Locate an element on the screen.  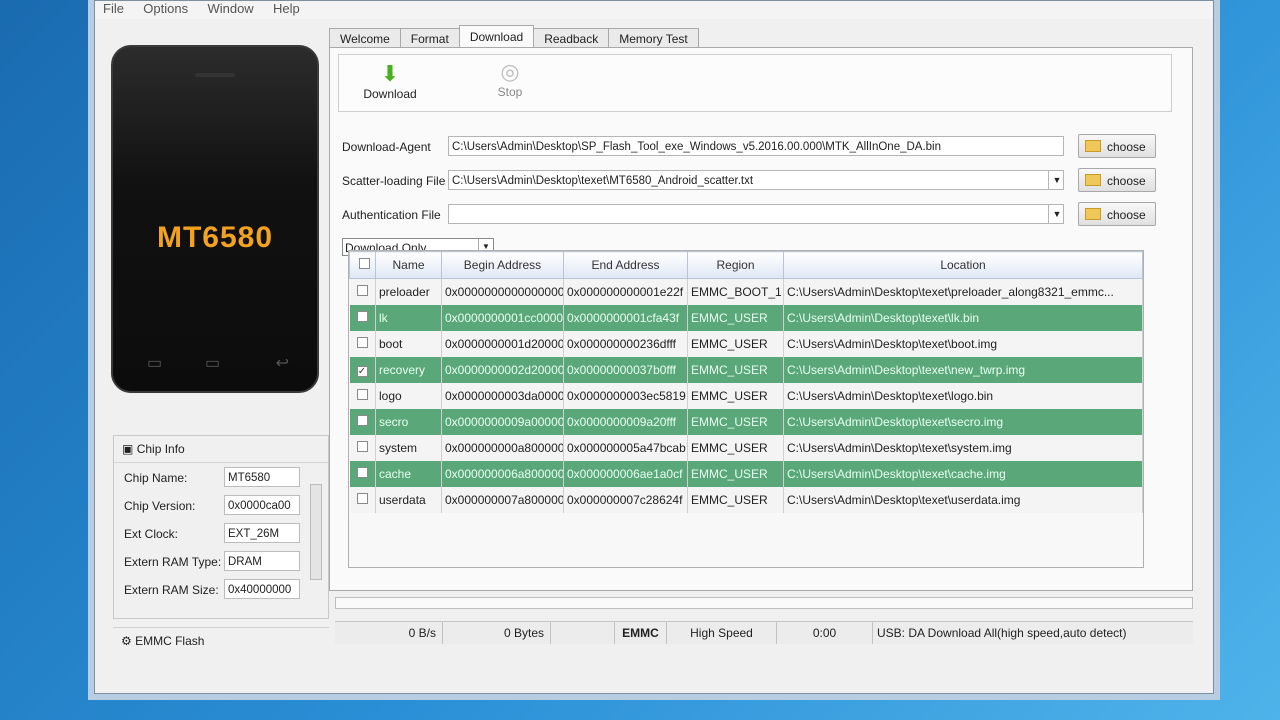
chip-name-value: MT6580 is located at coordinates (262, 477).